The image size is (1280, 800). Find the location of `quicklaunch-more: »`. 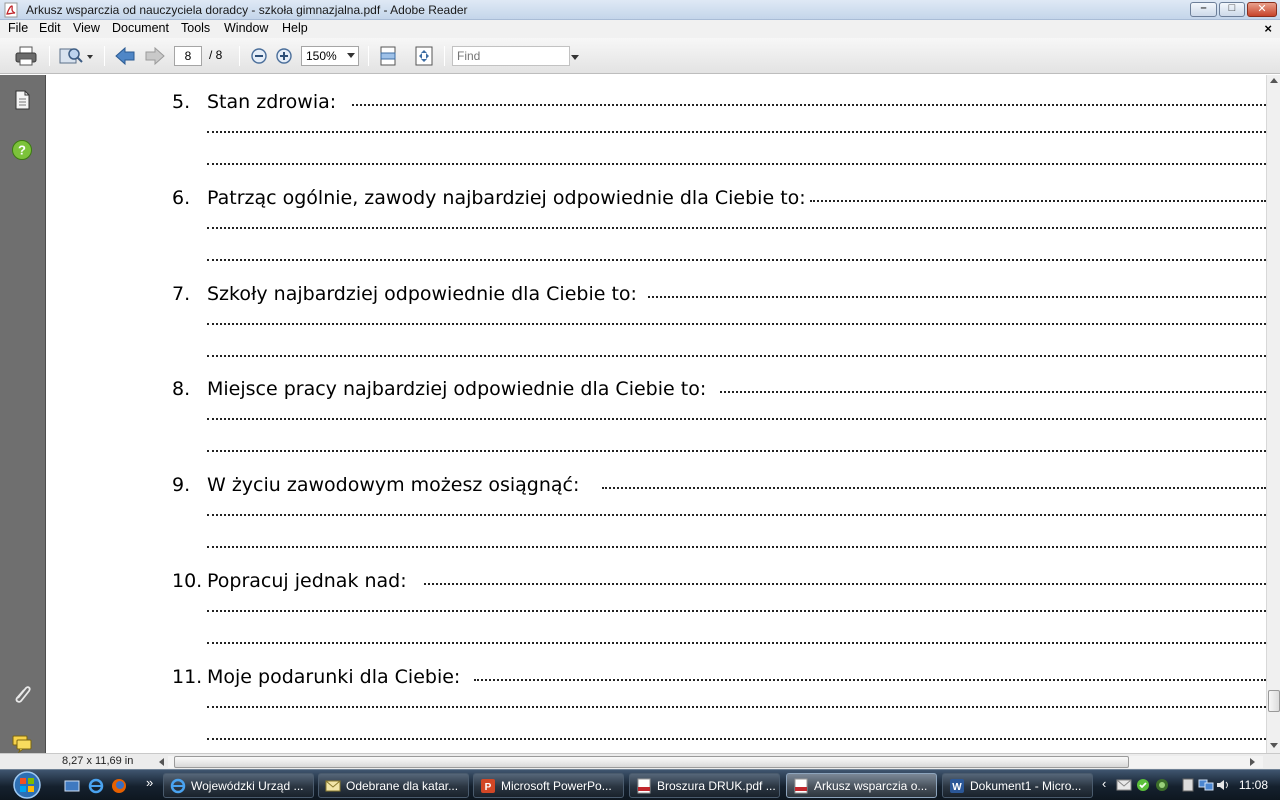

quicklaunch-more: » is located at coordinates (149, 782).